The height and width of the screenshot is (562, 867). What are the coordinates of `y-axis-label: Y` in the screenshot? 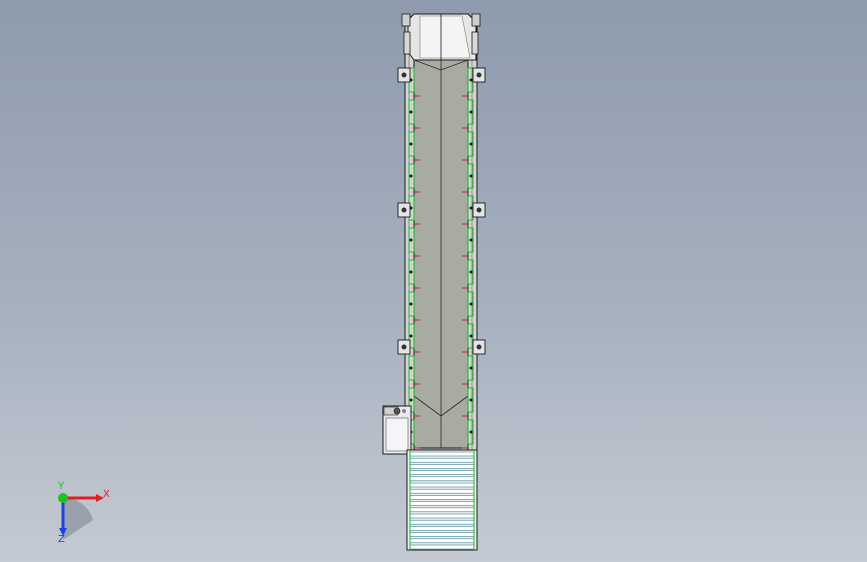 It's located at (61, 486).